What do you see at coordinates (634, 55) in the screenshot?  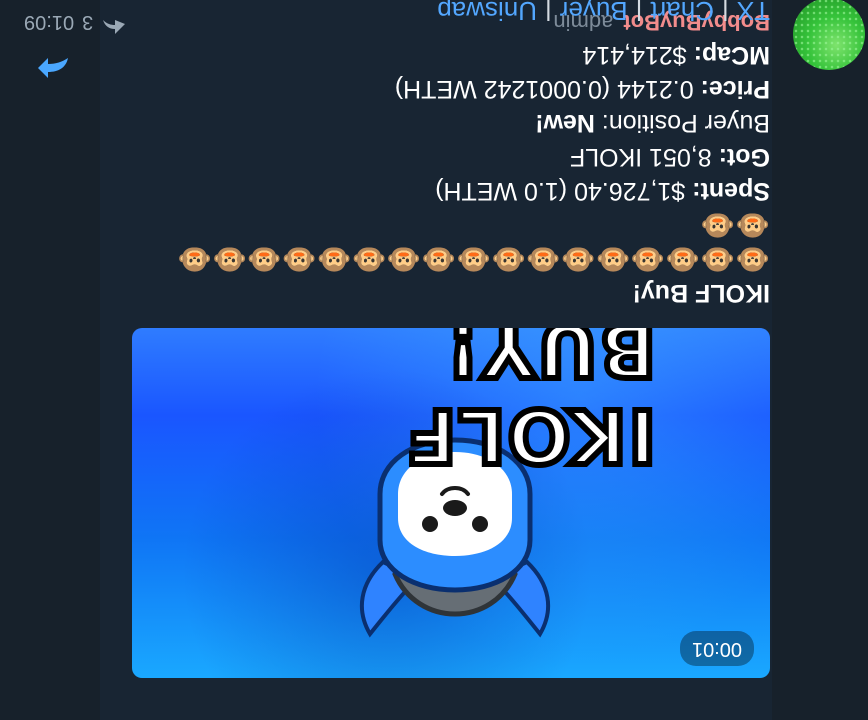 I see `mcap-value: $214,414` at bounding box center [634, 55].